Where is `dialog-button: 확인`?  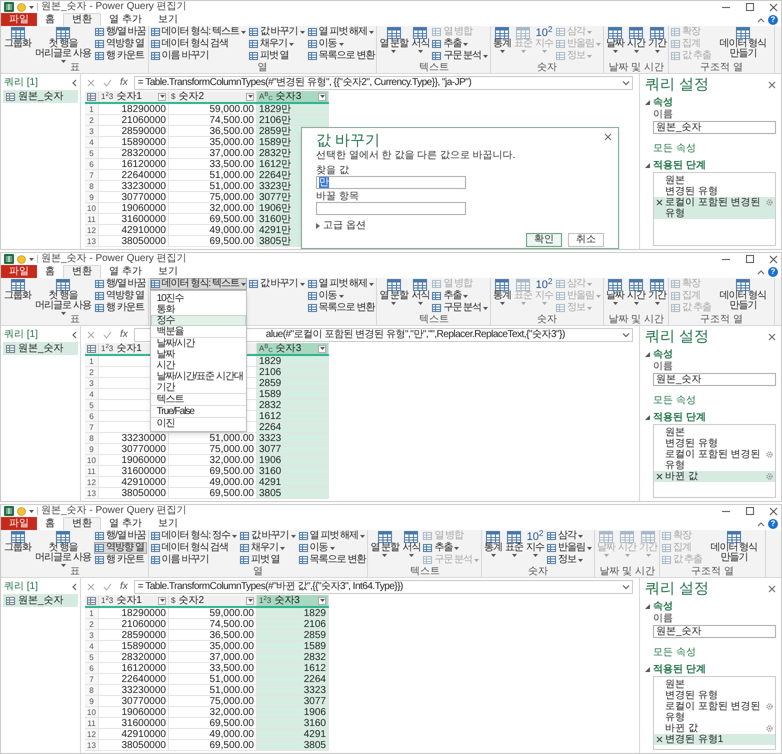 dialog-button: 확인 is located at coordinates (544, 240).